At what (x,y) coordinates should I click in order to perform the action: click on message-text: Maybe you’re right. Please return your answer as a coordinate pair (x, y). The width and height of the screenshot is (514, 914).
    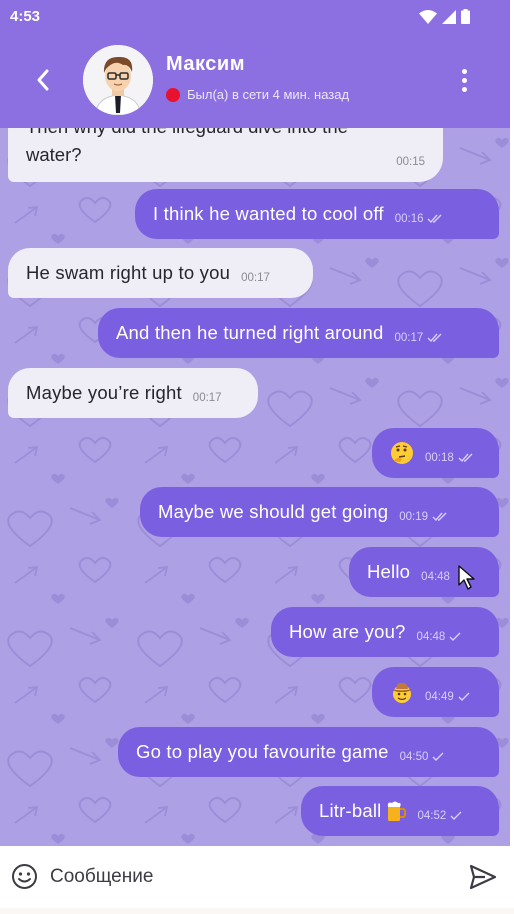
    Looking at the image, I should click on (104, 392).